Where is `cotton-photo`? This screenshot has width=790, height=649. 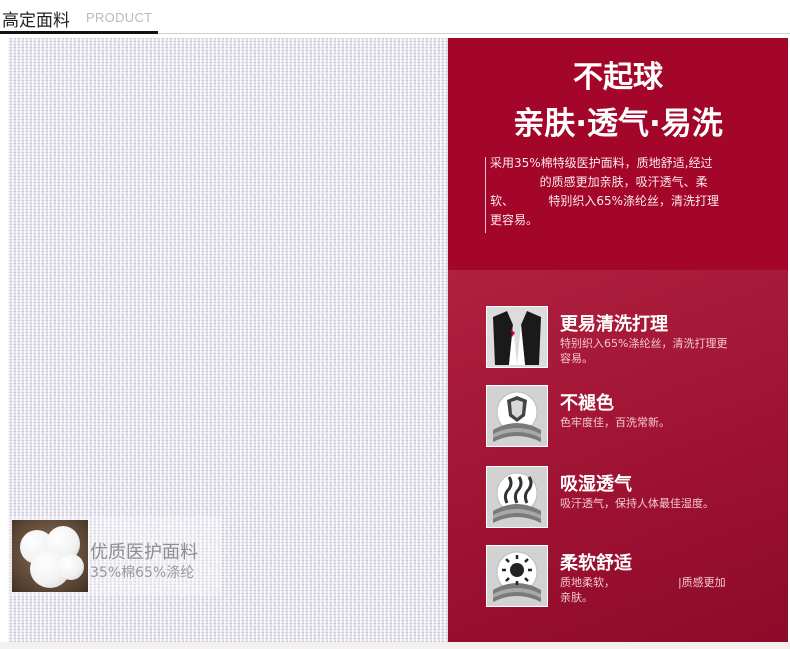
cotton-photo is located at coordinates (50, 556).